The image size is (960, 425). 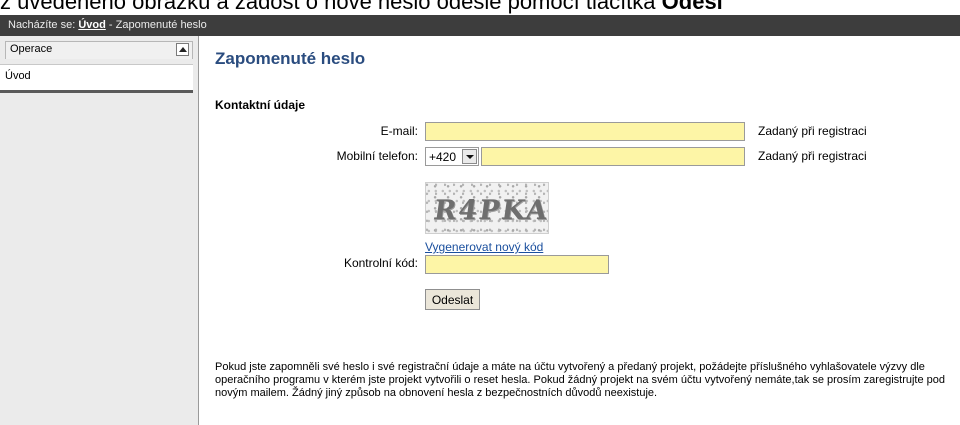 What do you see at coordinates (484, 247) in the screenshot?
I see `regenerate-code-link: Vygenerovat nový kód` at bounding box center [484, 247].